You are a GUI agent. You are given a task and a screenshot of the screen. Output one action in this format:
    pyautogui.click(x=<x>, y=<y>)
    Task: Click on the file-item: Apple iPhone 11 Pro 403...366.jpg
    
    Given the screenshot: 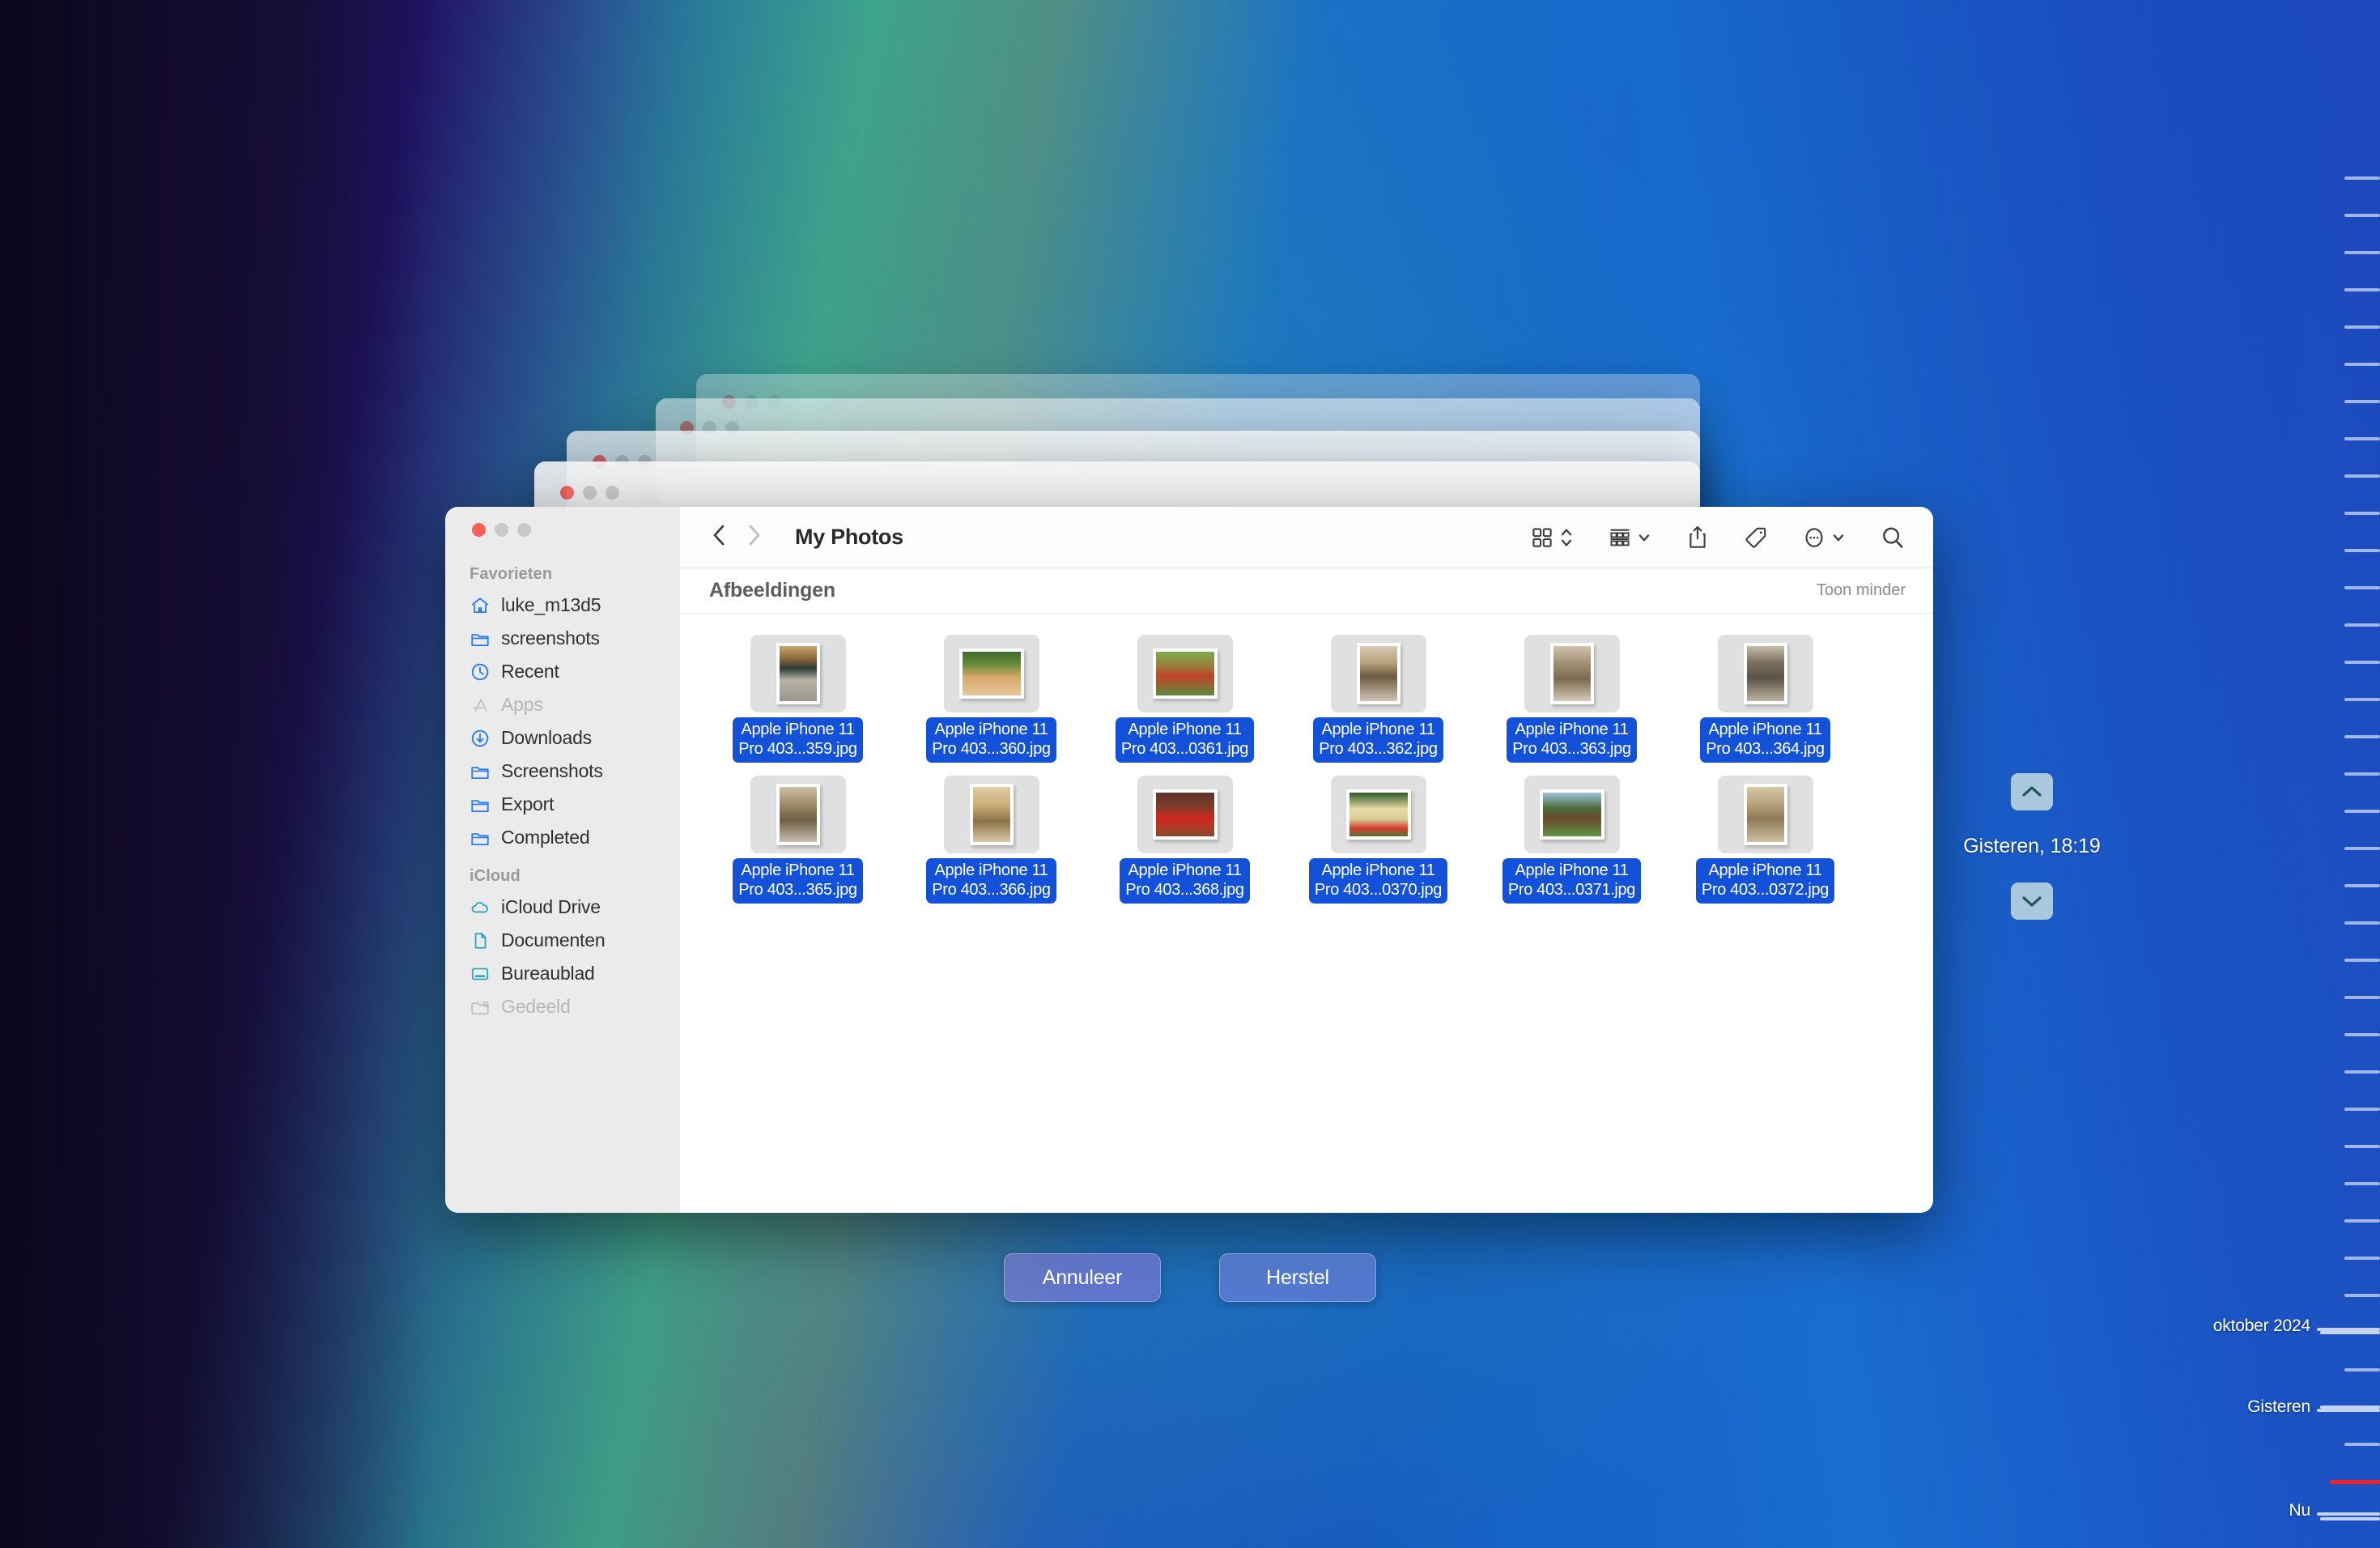 What is the action you would take?
    pyautogui.click(x=991, y=839)
    